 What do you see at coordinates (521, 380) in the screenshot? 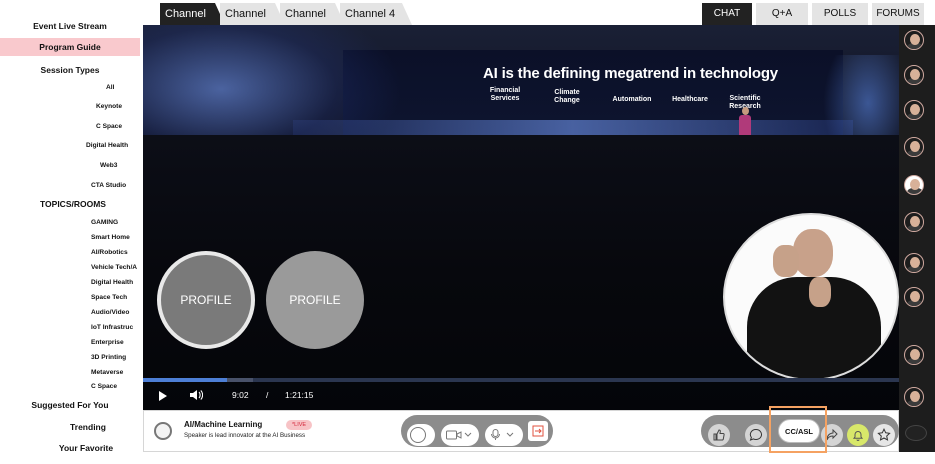
I see `progress-bar` at bounding box center [521, 380].